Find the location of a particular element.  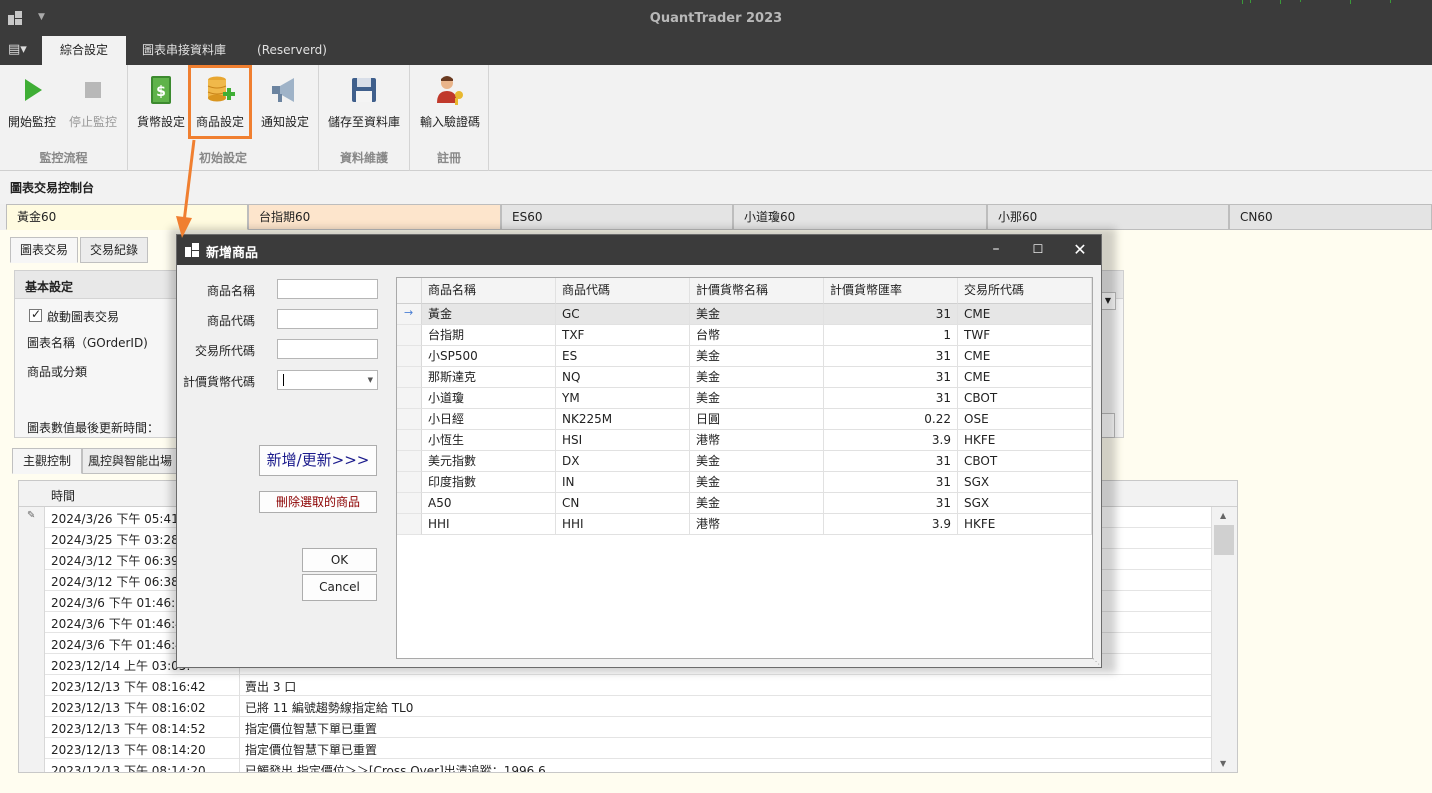

col-header-exchange-code: 交易所代碼 is located at coordinates (1025, 291).